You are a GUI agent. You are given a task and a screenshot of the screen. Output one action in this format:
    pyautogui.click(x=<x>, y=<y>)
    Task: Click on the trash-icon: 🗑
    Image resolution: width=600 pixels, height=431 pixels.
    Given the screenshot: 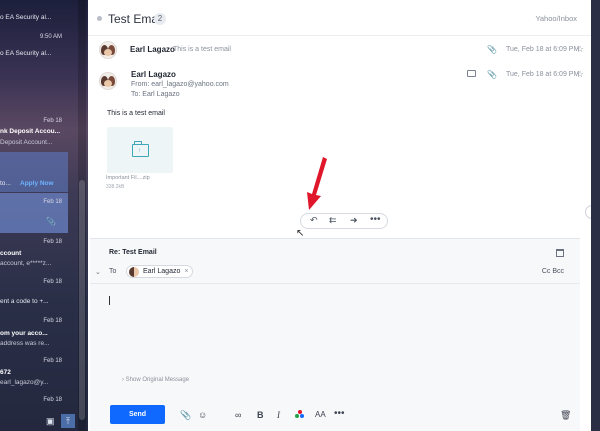 What is the action you would take?
    pyautogui.click(x=565, y=415)
    